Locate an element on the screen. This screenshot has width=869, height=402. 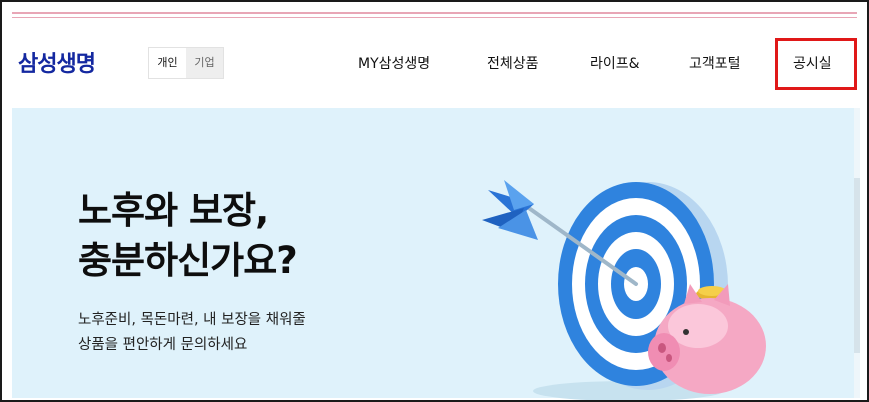
nav-all-products: 전체상품 is located at coordinates (513, 63).